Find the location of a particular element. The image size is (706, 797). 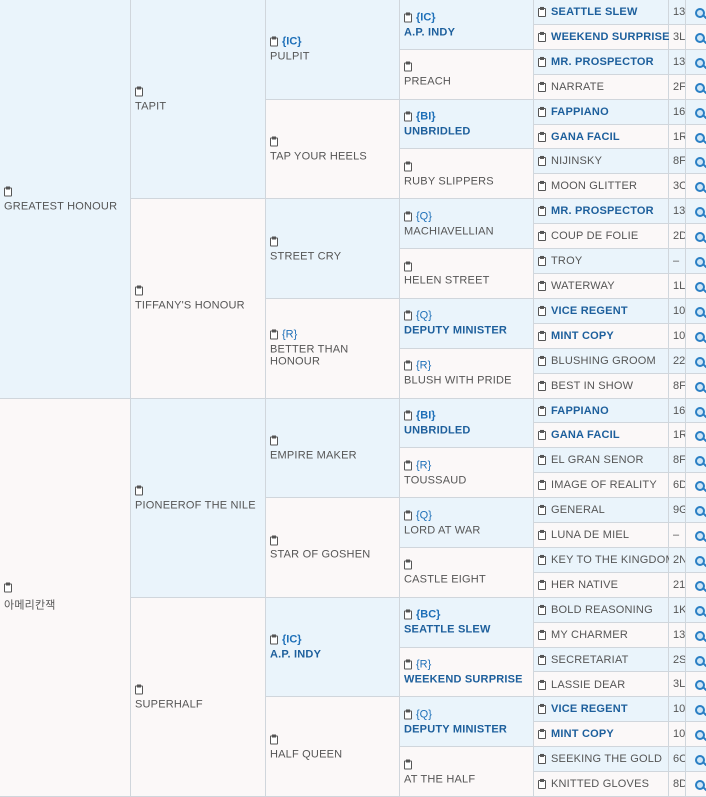

horse-name: EMPIRE MAKER is located at coordinates (313, 455).